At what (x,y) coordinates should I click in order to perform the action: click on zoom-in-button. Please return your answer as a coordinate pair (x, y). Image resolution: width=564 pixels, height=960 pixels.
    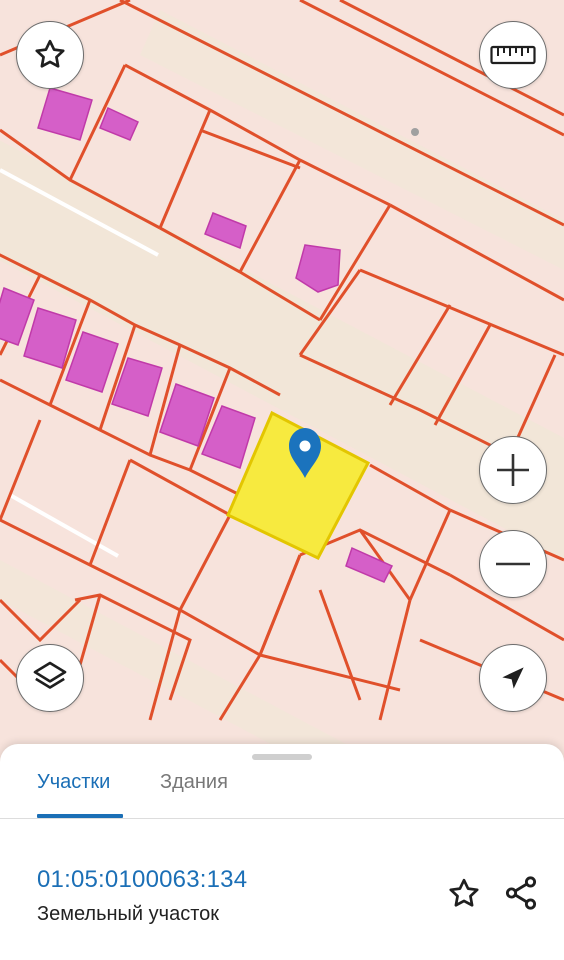
    Looking at the image, I should click on (513, 470).